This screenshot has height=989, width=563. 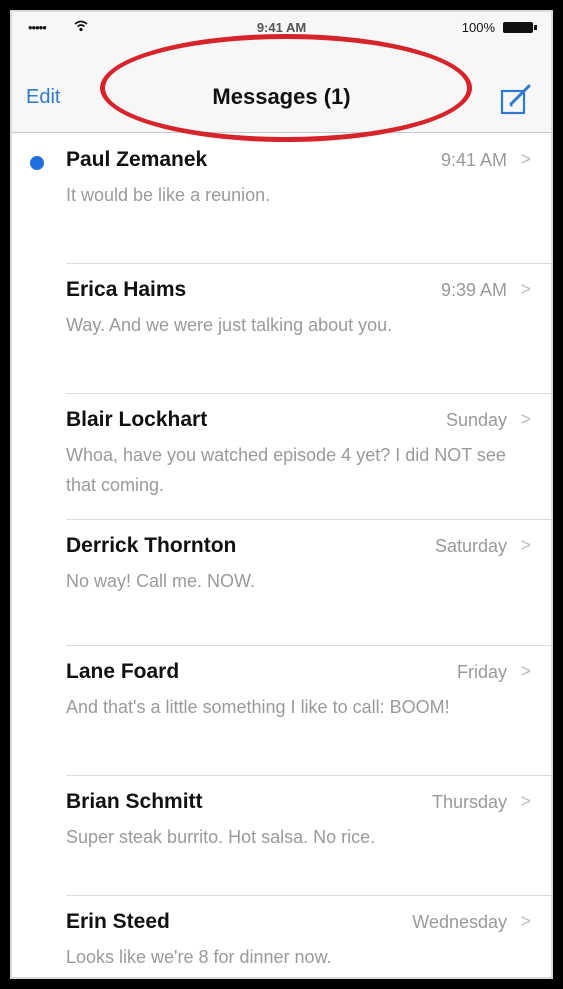 What do you see at coordinates (469, 802) in the screenshot?
I see `message-date: Thursday` at bounding box center [469, 802].